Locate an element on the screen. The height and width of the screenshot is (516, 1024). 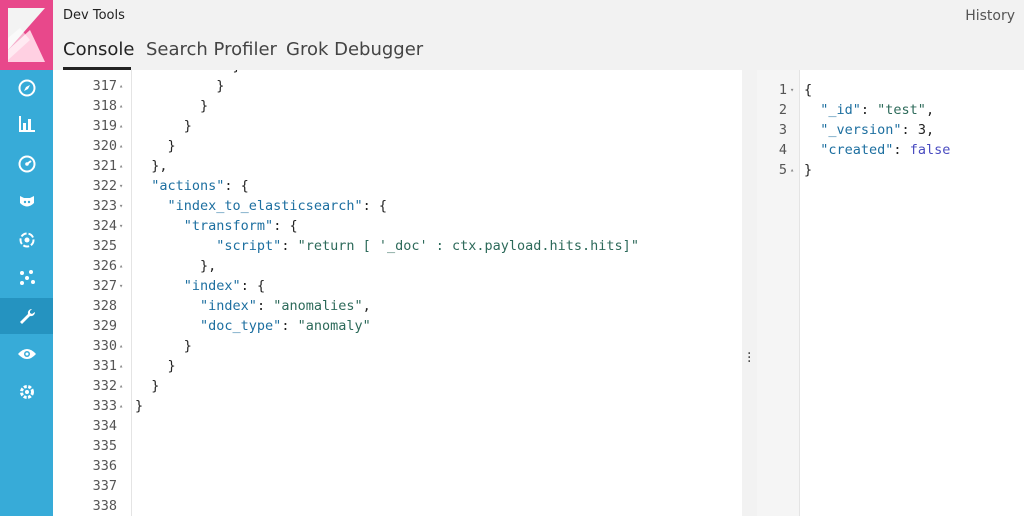
tab-search-profiler: Search Profiler is located at coordinates (211, 49).